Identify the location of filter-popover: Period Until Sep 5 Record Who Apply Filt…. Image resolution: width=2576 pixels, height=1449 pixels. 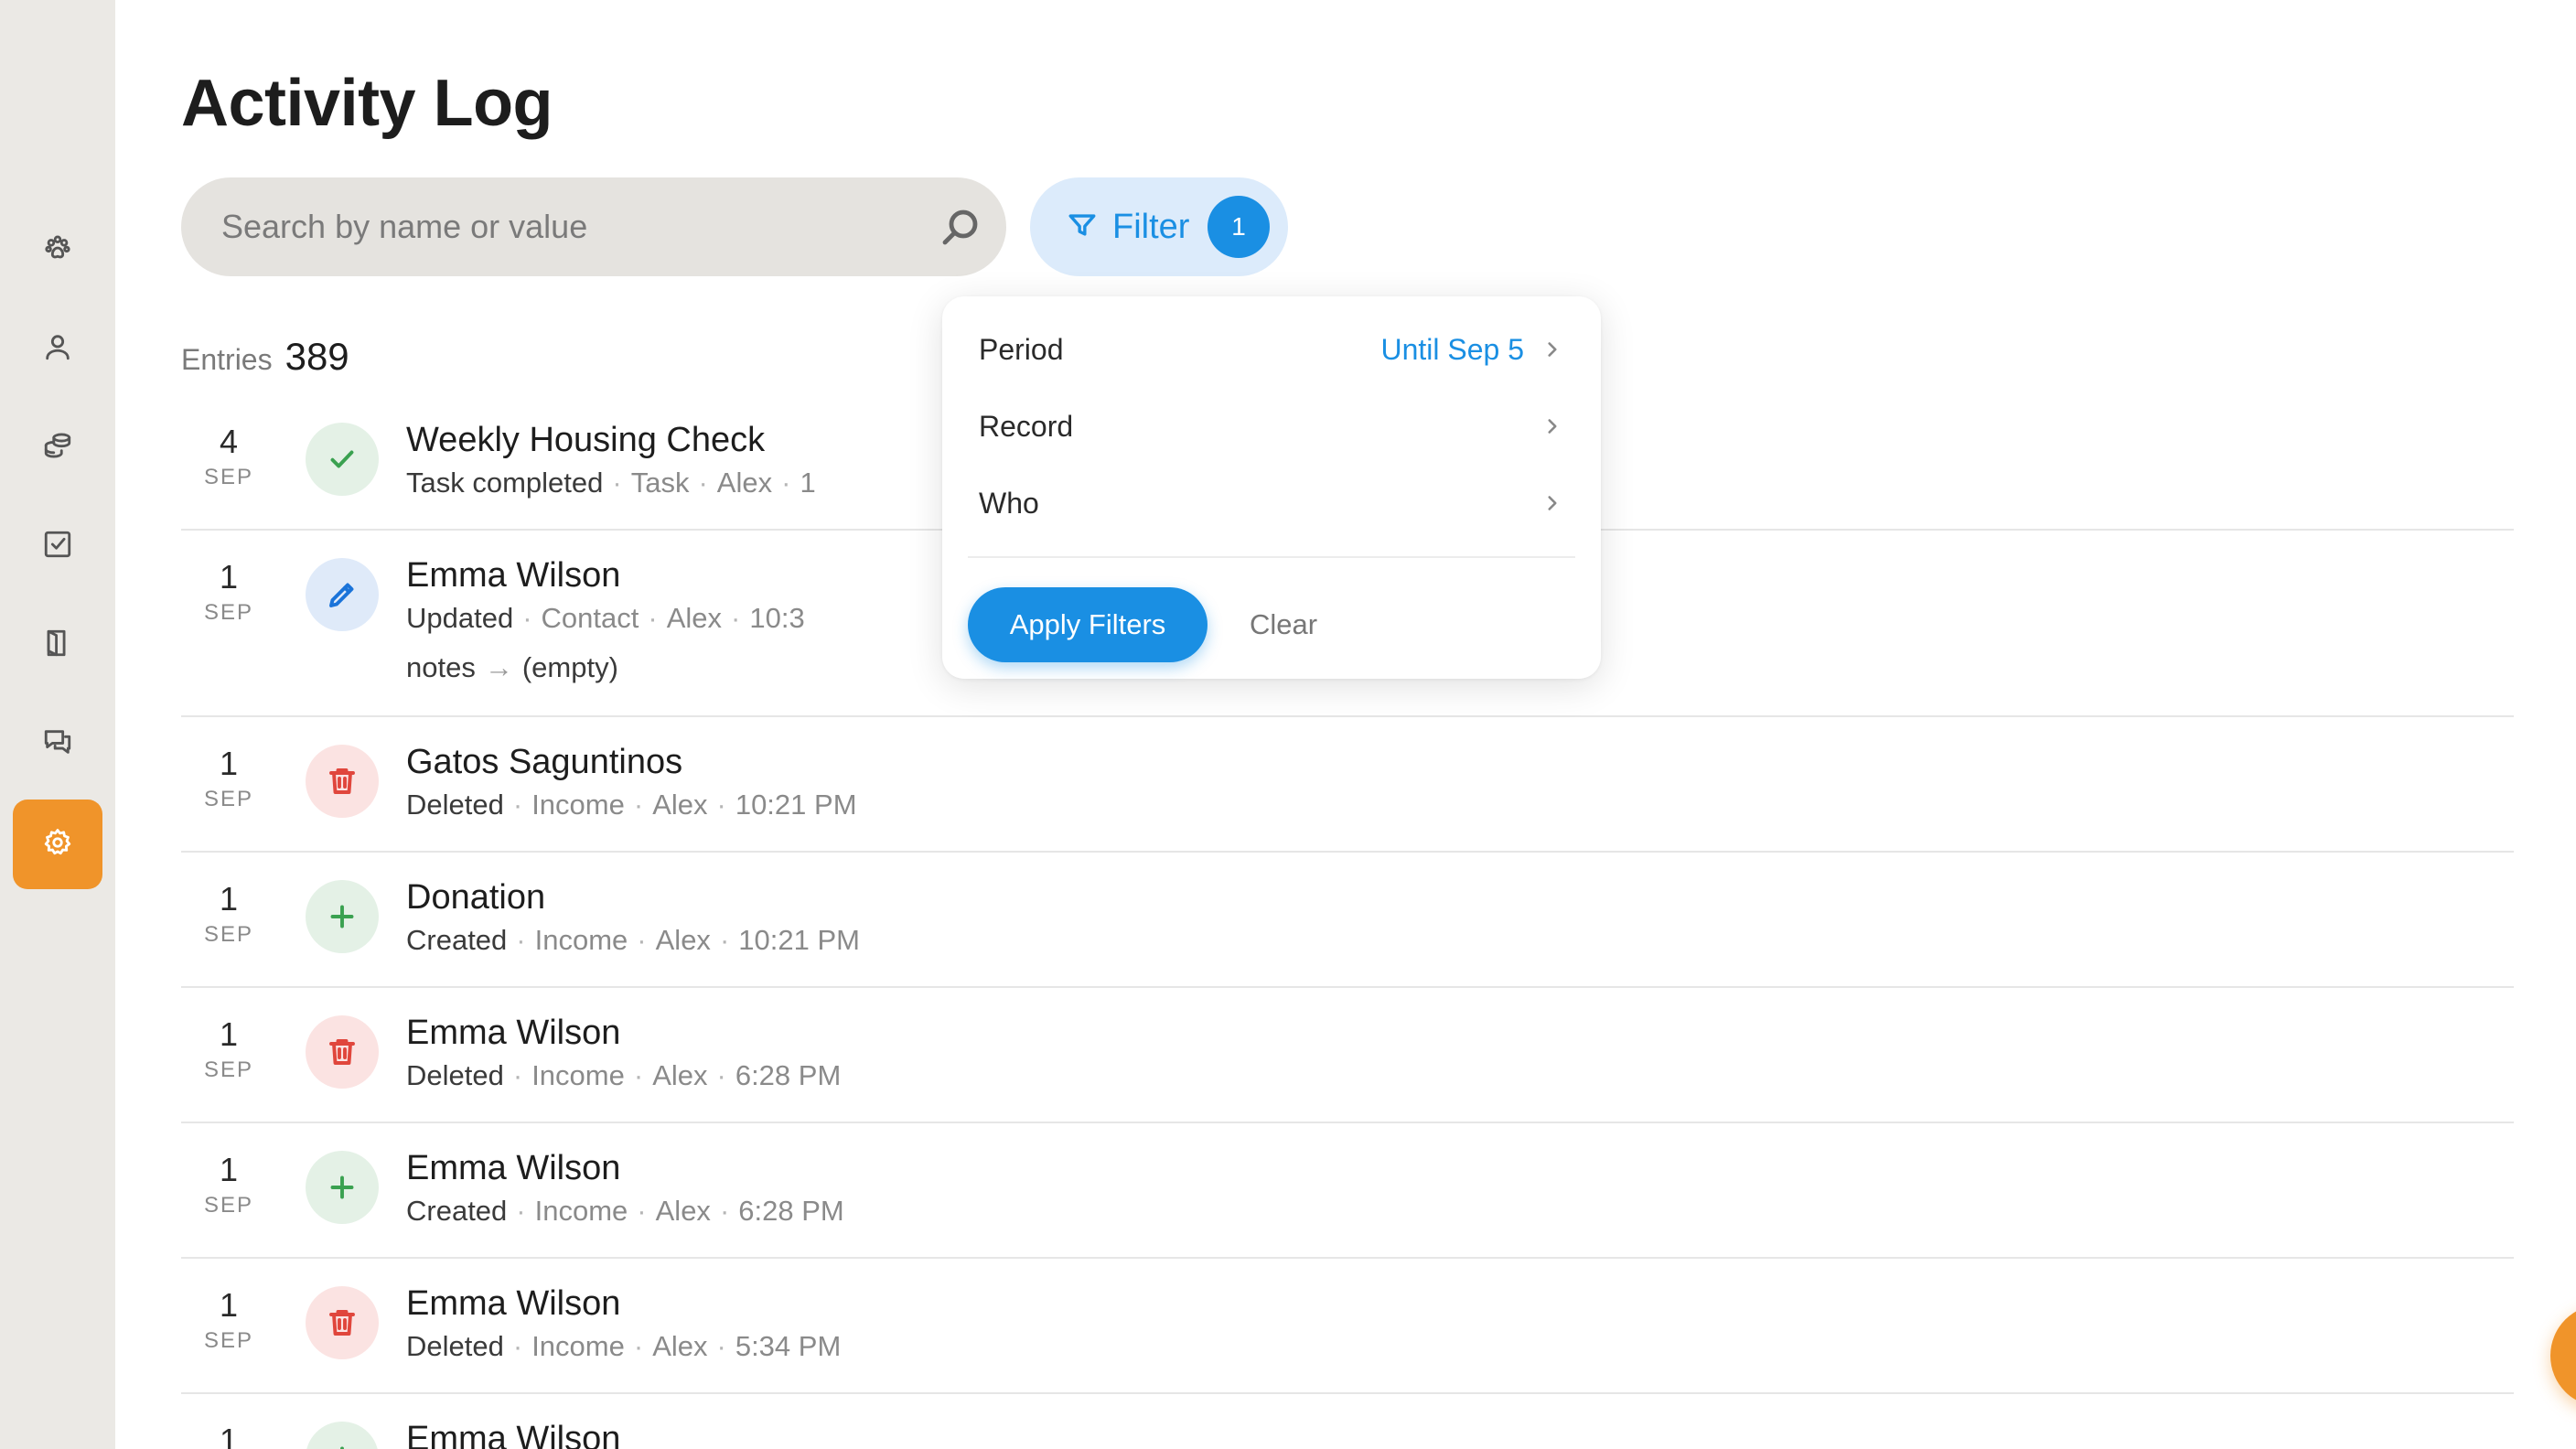
(1271, 488).